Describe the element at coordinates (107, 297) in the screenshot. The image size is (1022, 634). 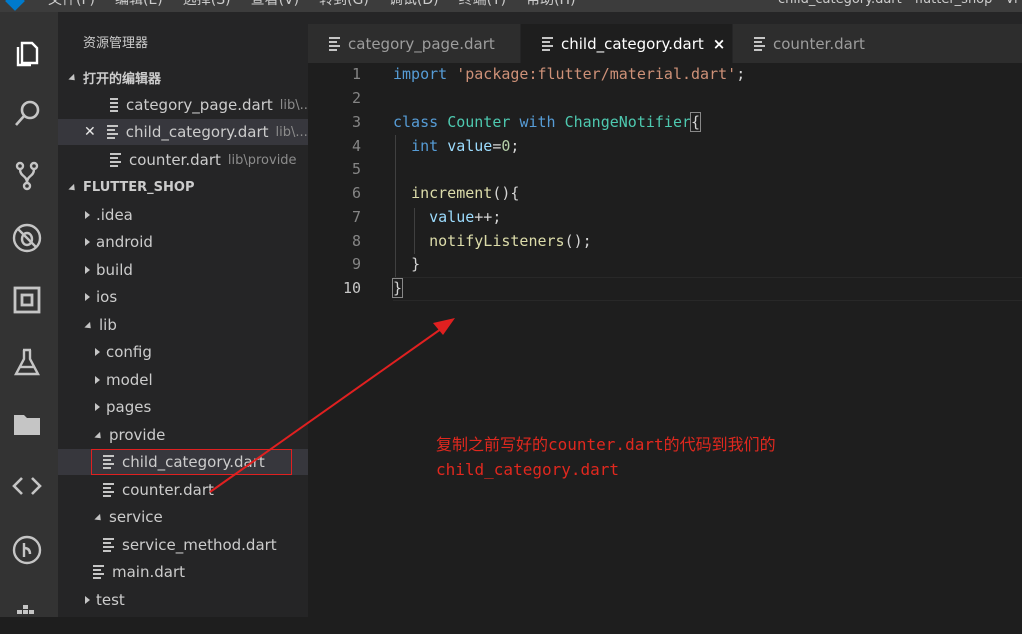
I see `tree-label: ios` at that location.